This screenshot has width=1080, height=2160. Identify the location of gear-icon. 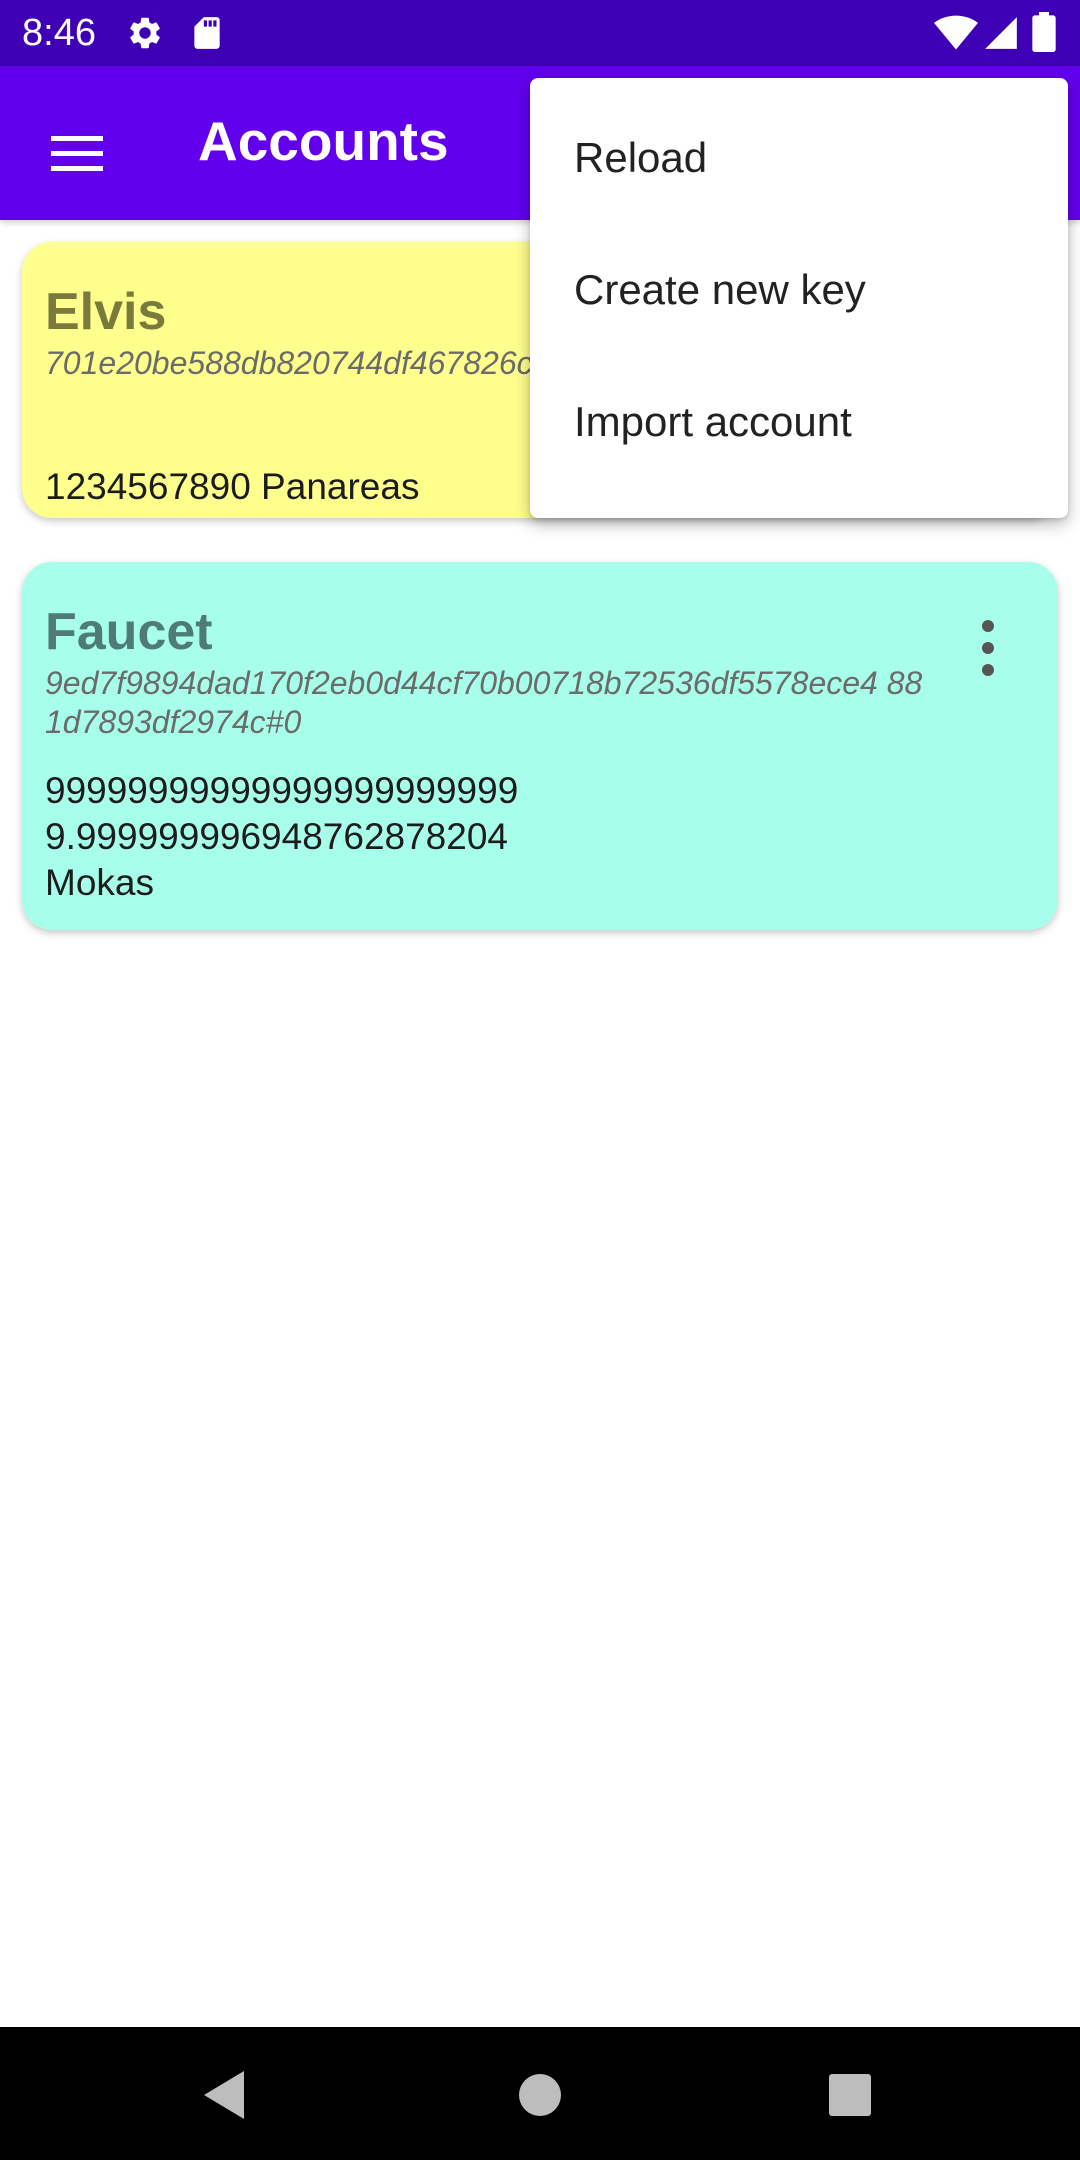
(145, 33).